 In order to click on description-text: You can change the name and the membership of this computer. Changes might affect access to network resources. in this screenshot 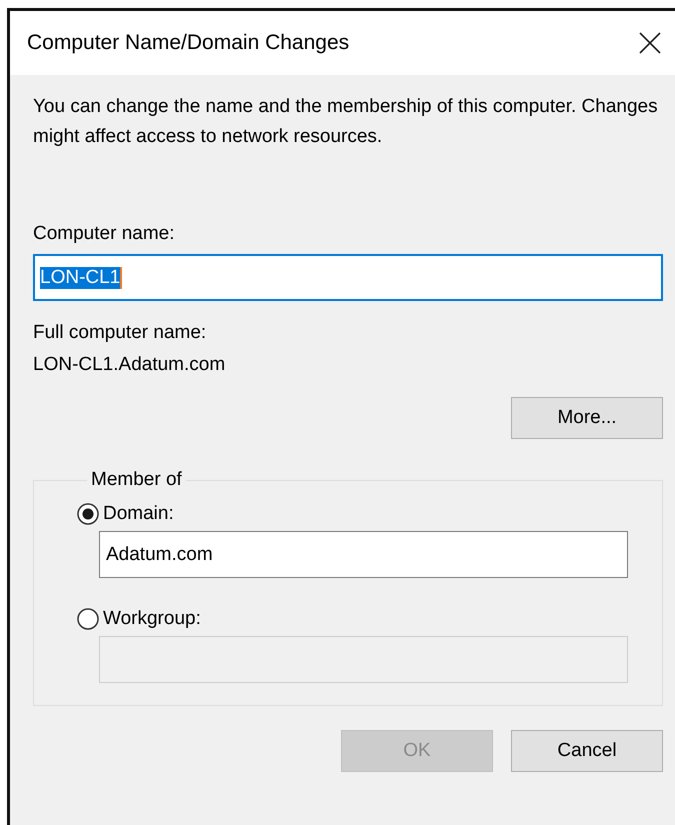, I will do `click(346, 122)`.